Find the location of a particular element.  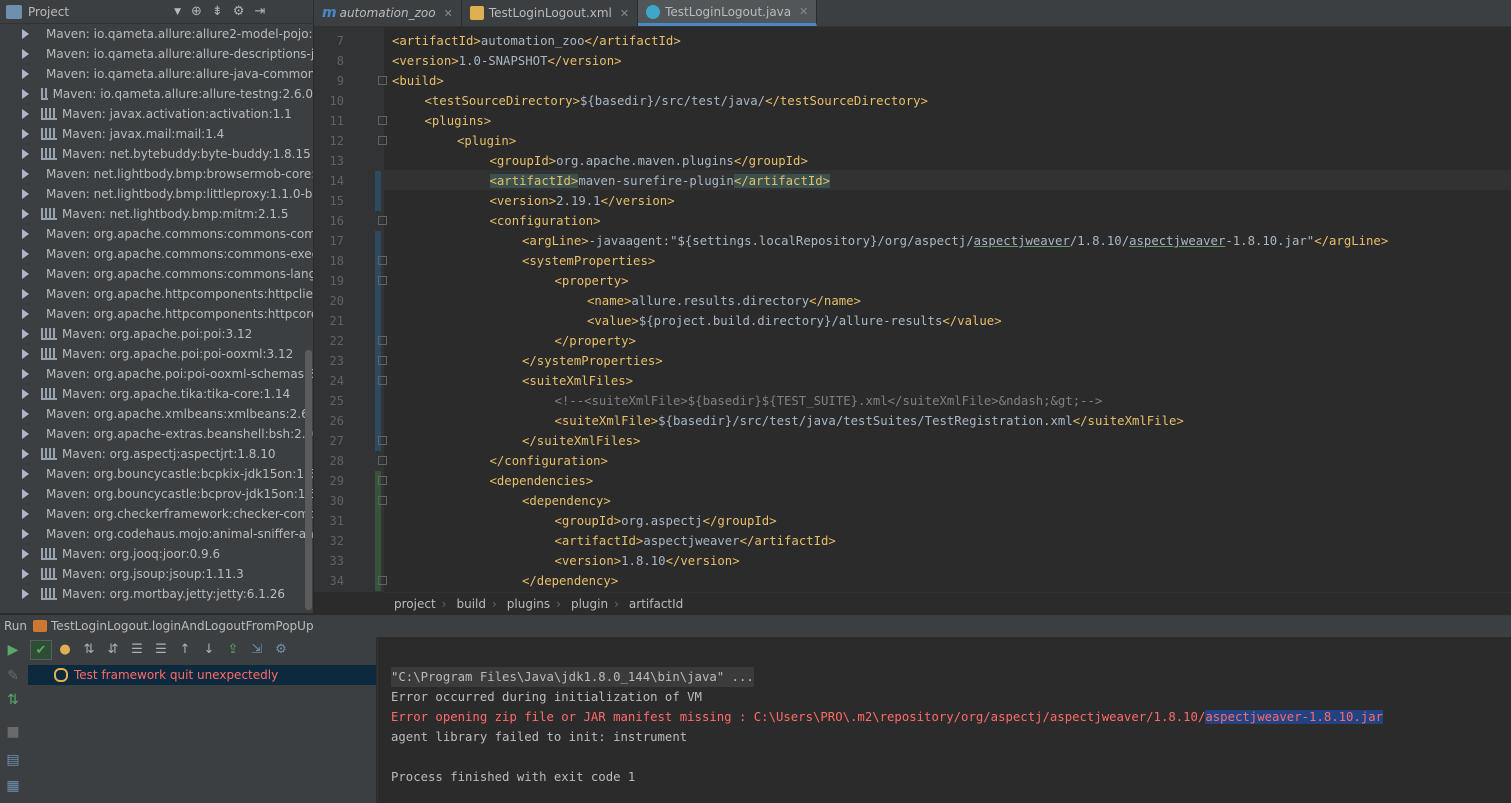

chevron-down-icon: ▼ is located at coordinates (177, 12).